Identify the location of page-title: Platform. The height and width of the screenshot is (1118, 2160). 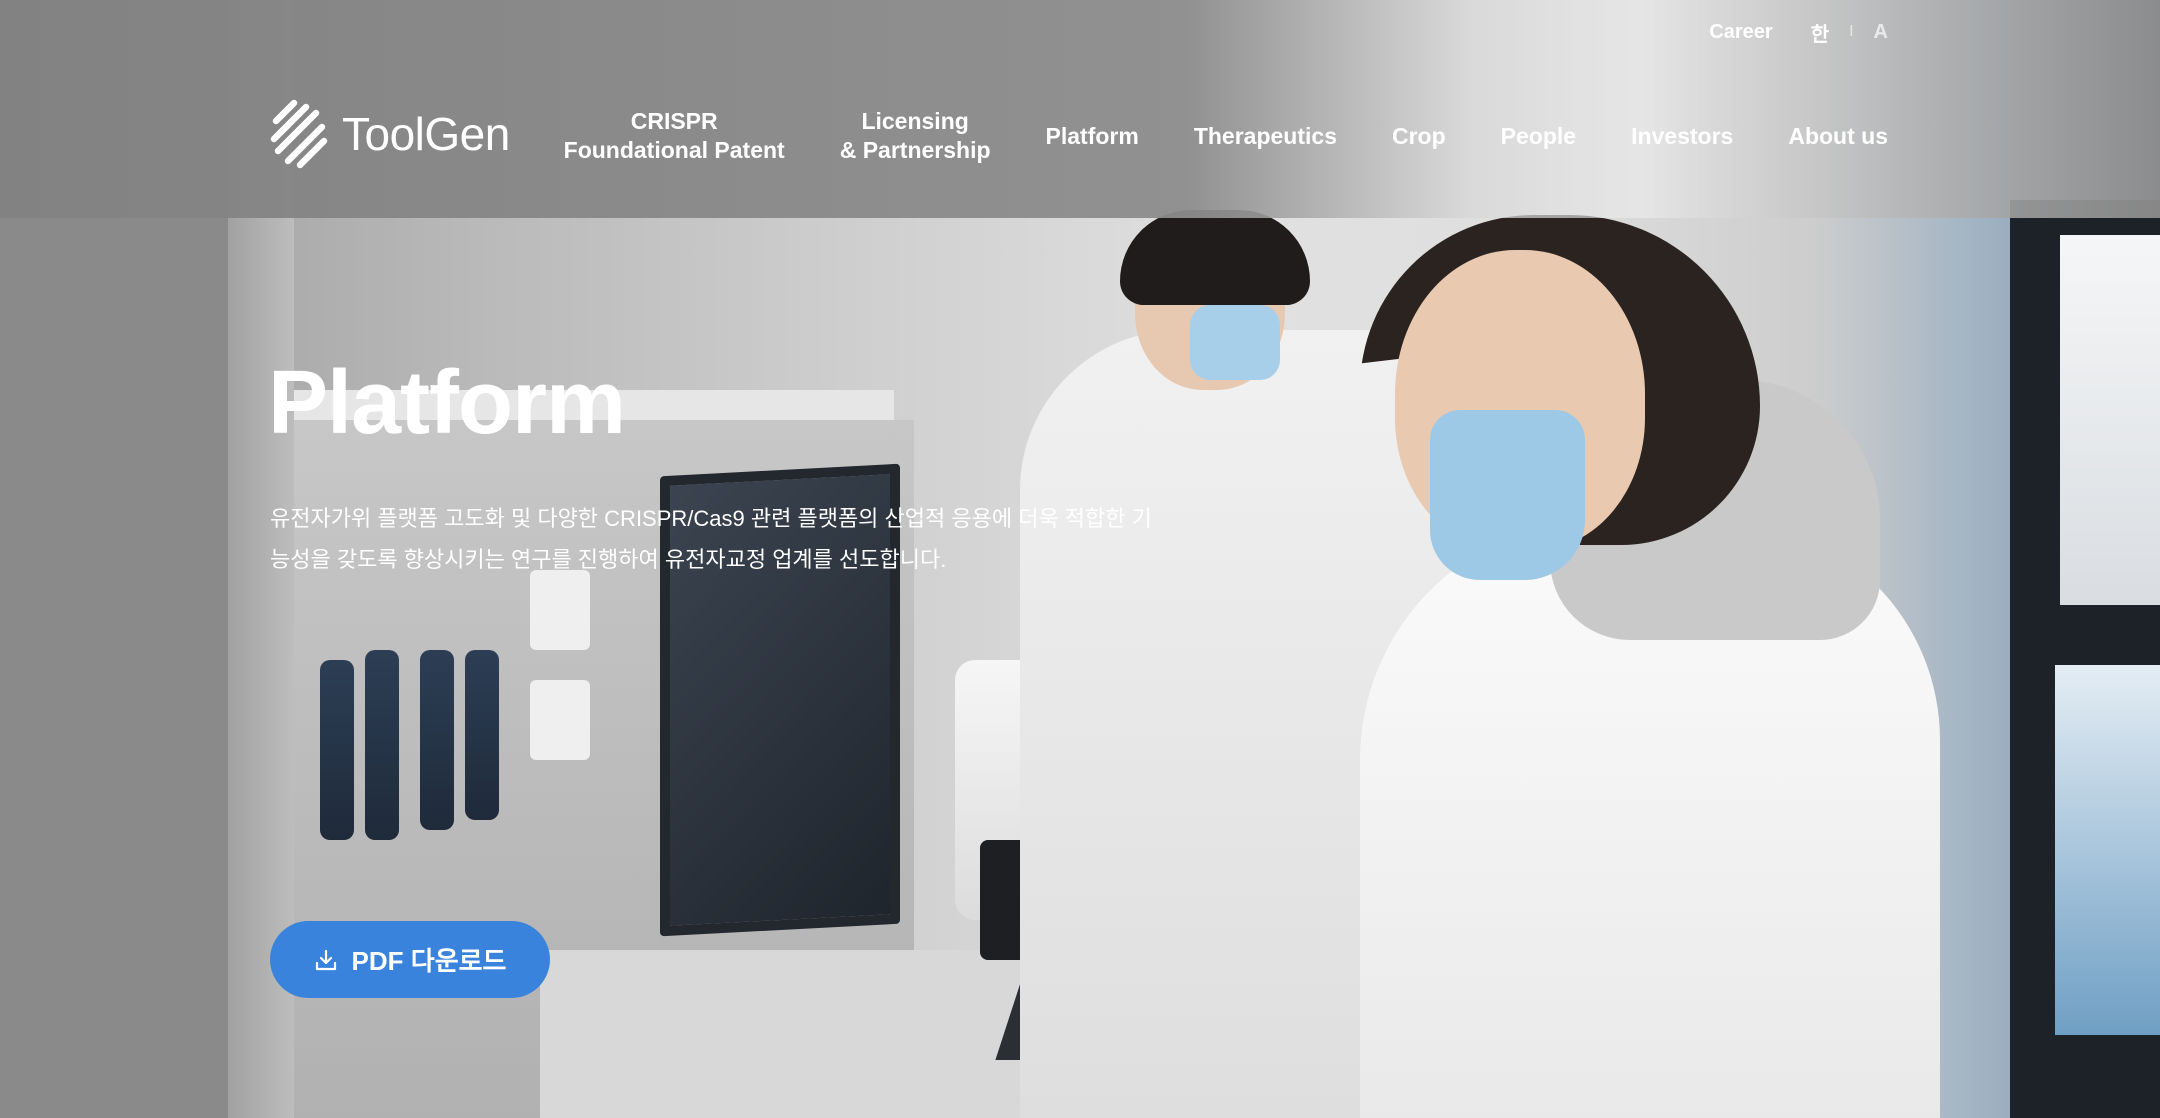
(447, 403).